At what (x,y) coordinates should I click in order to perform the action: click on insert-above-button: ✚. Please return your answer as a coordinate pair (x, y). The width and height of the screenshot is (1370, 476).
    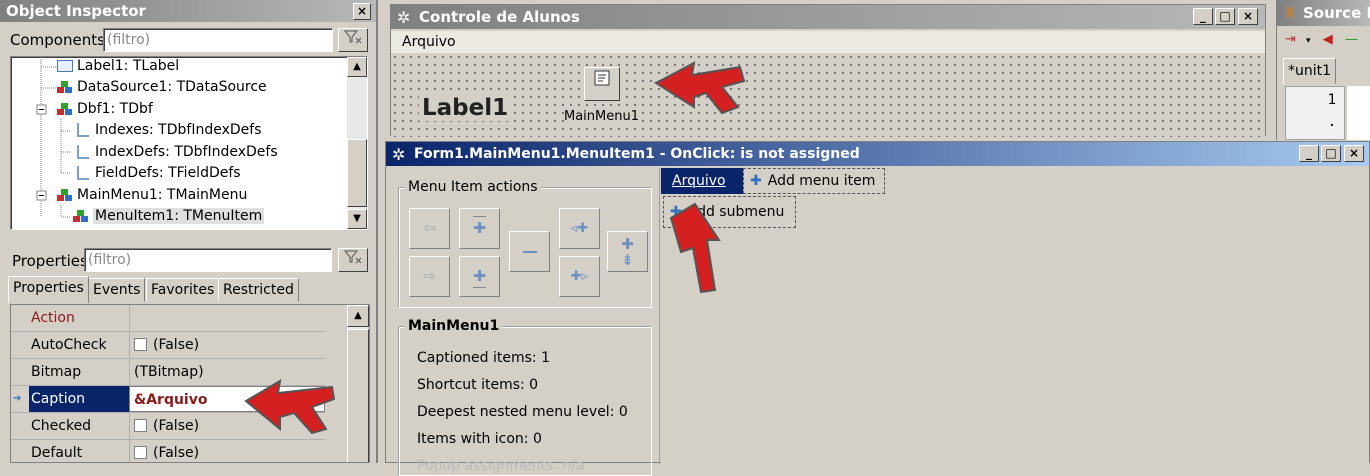
    Looking at the image, I should click on (479, 228).